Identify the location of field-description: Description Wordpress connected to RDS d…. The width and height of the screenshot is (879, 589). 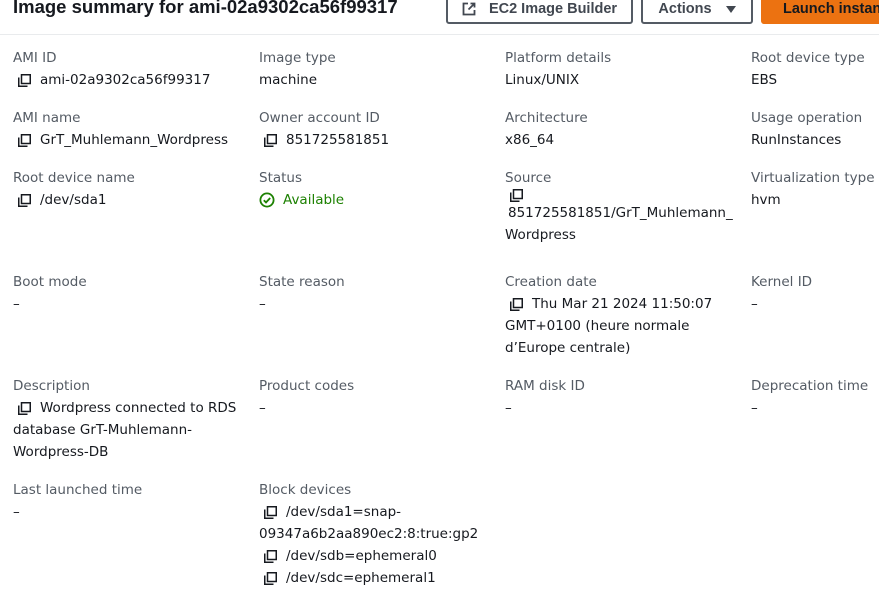
(128, 419).